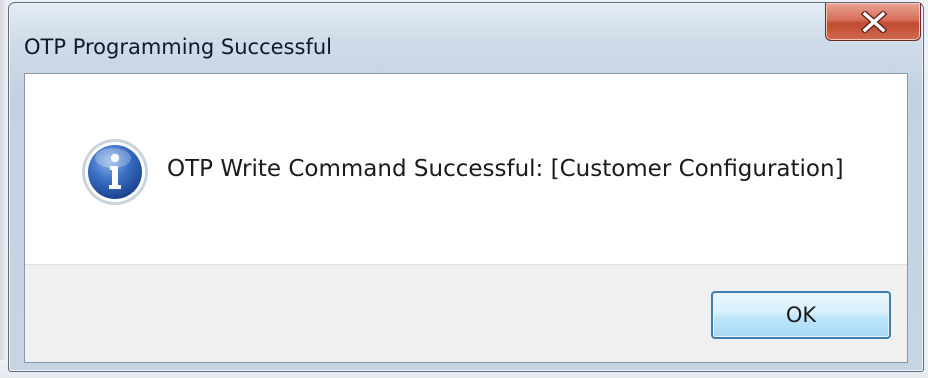 Image resolution: width=928 pixels, height=378 pixels. I want to click on window-title: OTP Programming Successful, so click(178, 47).